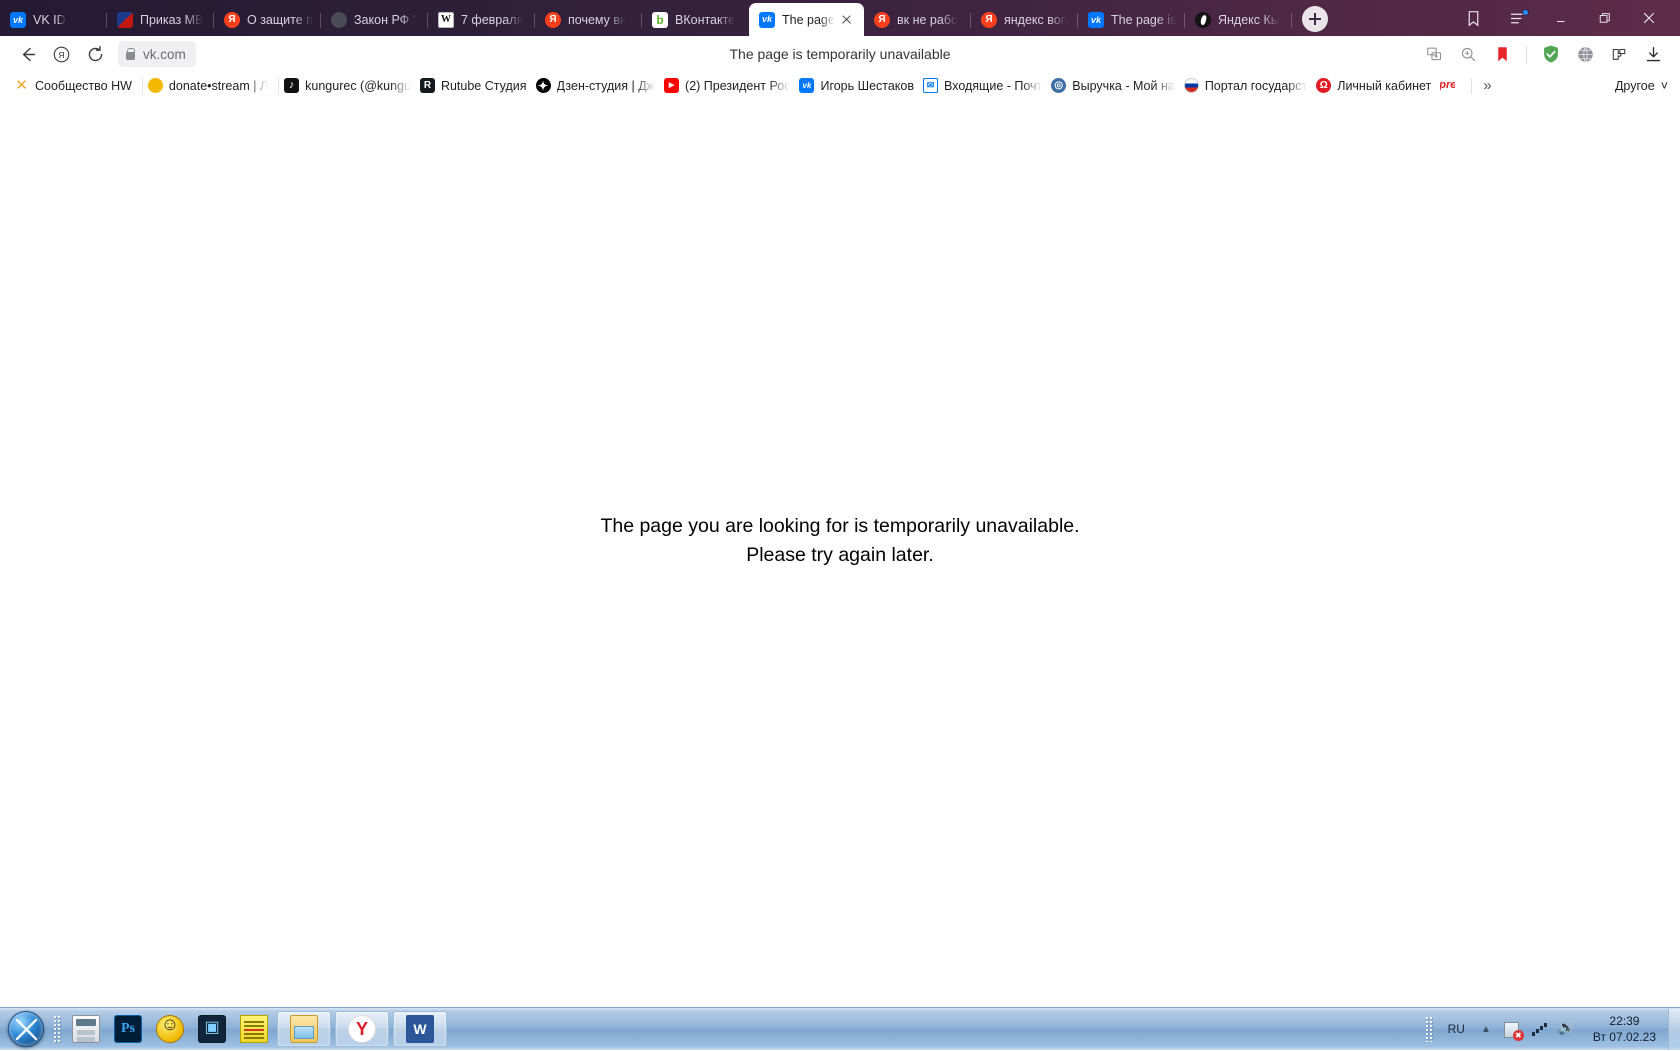 The width and height of the screenshot is (1680, 1051). What do you see at coordinates (350, 86) in the screenshot?
I see `bookmark-item: kungurec (@kungu` at bounding box center [350, 86].